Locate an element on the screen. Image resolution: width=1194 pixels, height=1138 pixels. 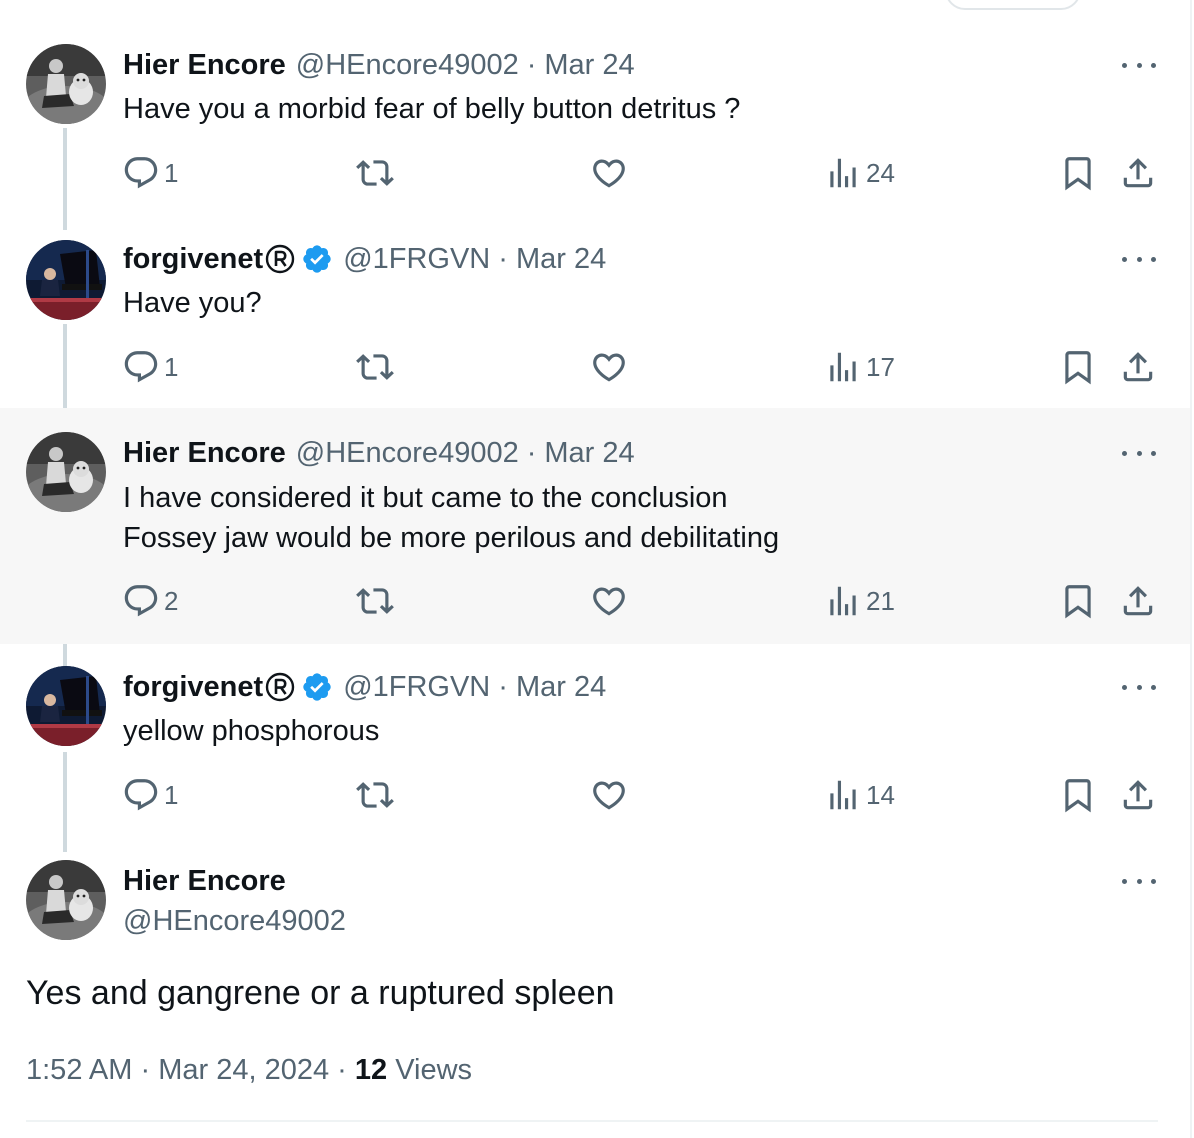
views-button: 24 is located at coordinates (859, 173).